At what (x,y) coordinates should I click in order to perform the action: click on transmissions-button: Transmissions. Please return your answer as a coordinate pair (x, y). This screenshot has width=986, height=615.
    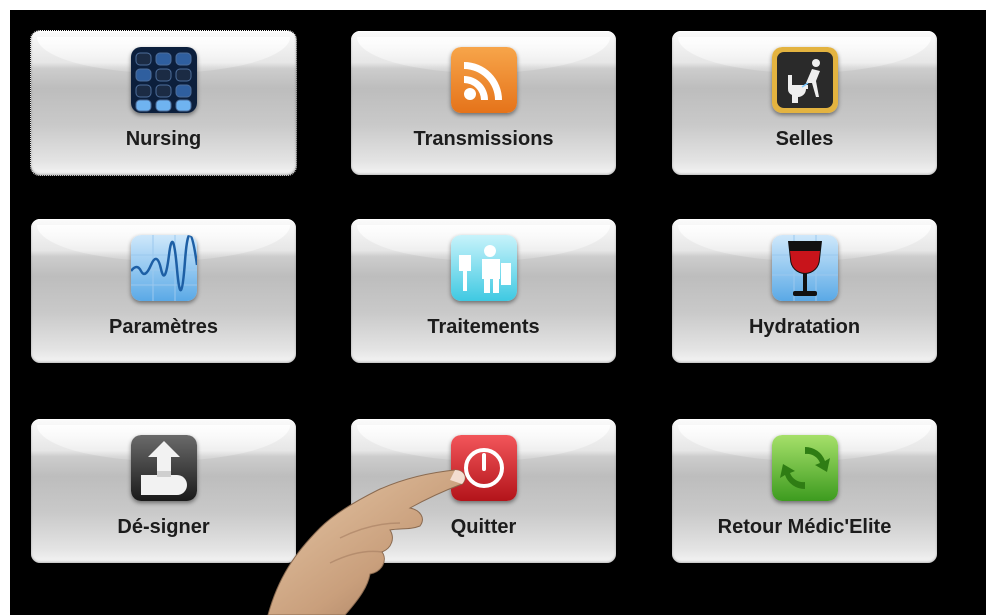
    Looking at the image, I should click on (483, 103).